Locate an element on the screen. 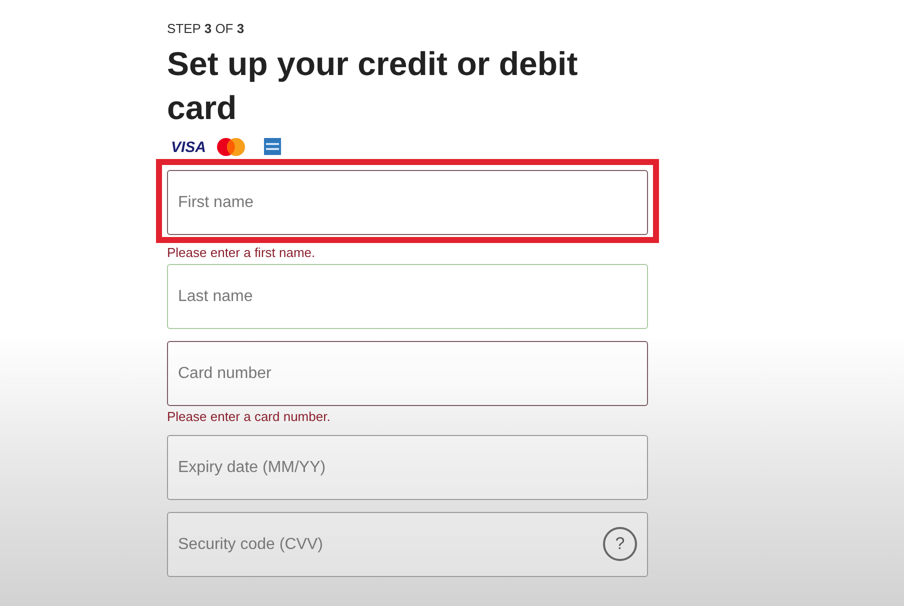  error-message: Please enter a card number. is located at coordinates (248, 416).